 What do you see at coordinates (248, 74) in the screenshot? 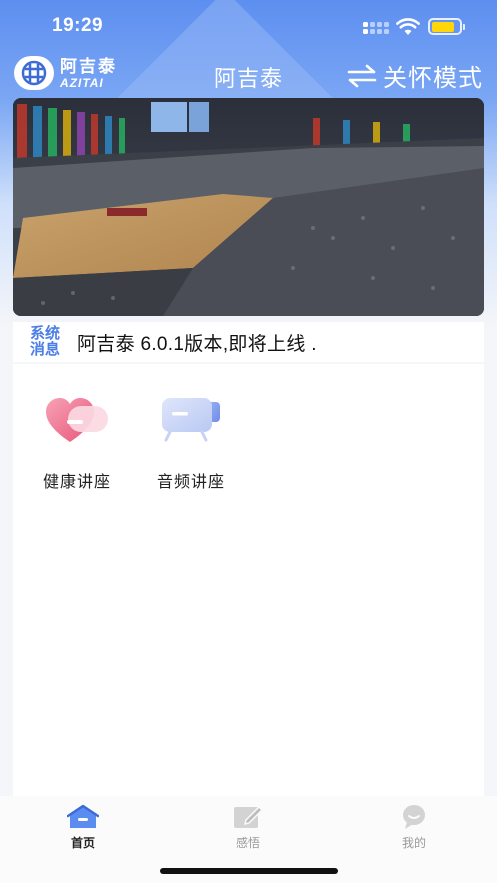
I see `nav-bar: 阿吉泰 AZITAI 阿吉泰 关怀模式` at bounding box center [248, 74].